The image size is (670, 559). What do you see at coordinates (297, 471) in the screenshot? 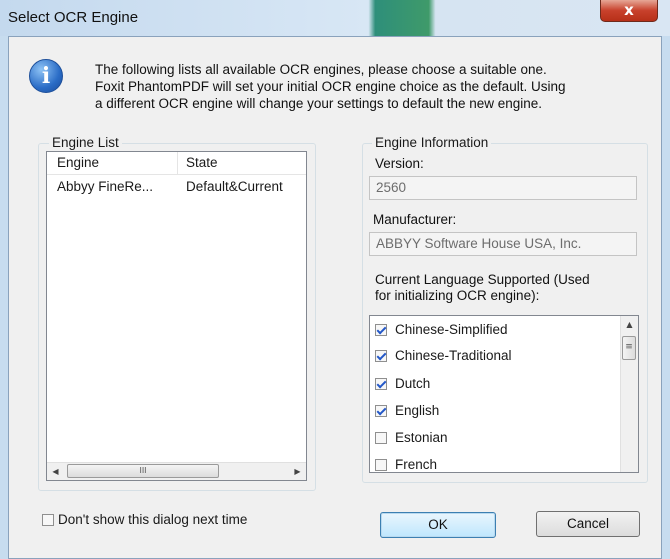
I see `scroll-right-arrow-icon: ▶` at bounding box center [297, 471].